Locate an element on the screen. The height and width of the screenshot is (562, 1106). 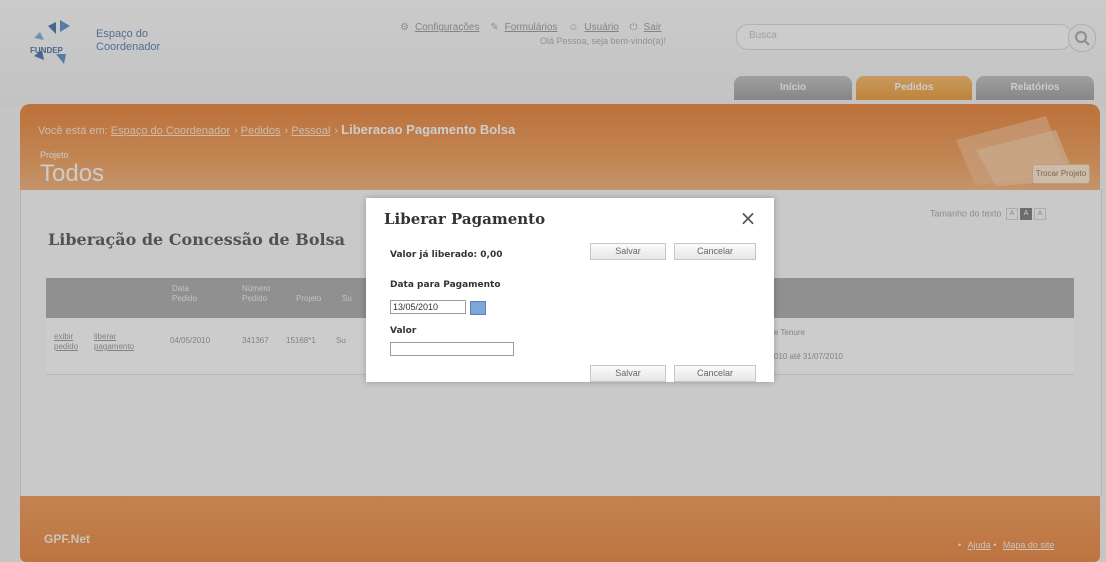
data-pagamento-label: Data para Pagamento is located at coordinates (445, 285).